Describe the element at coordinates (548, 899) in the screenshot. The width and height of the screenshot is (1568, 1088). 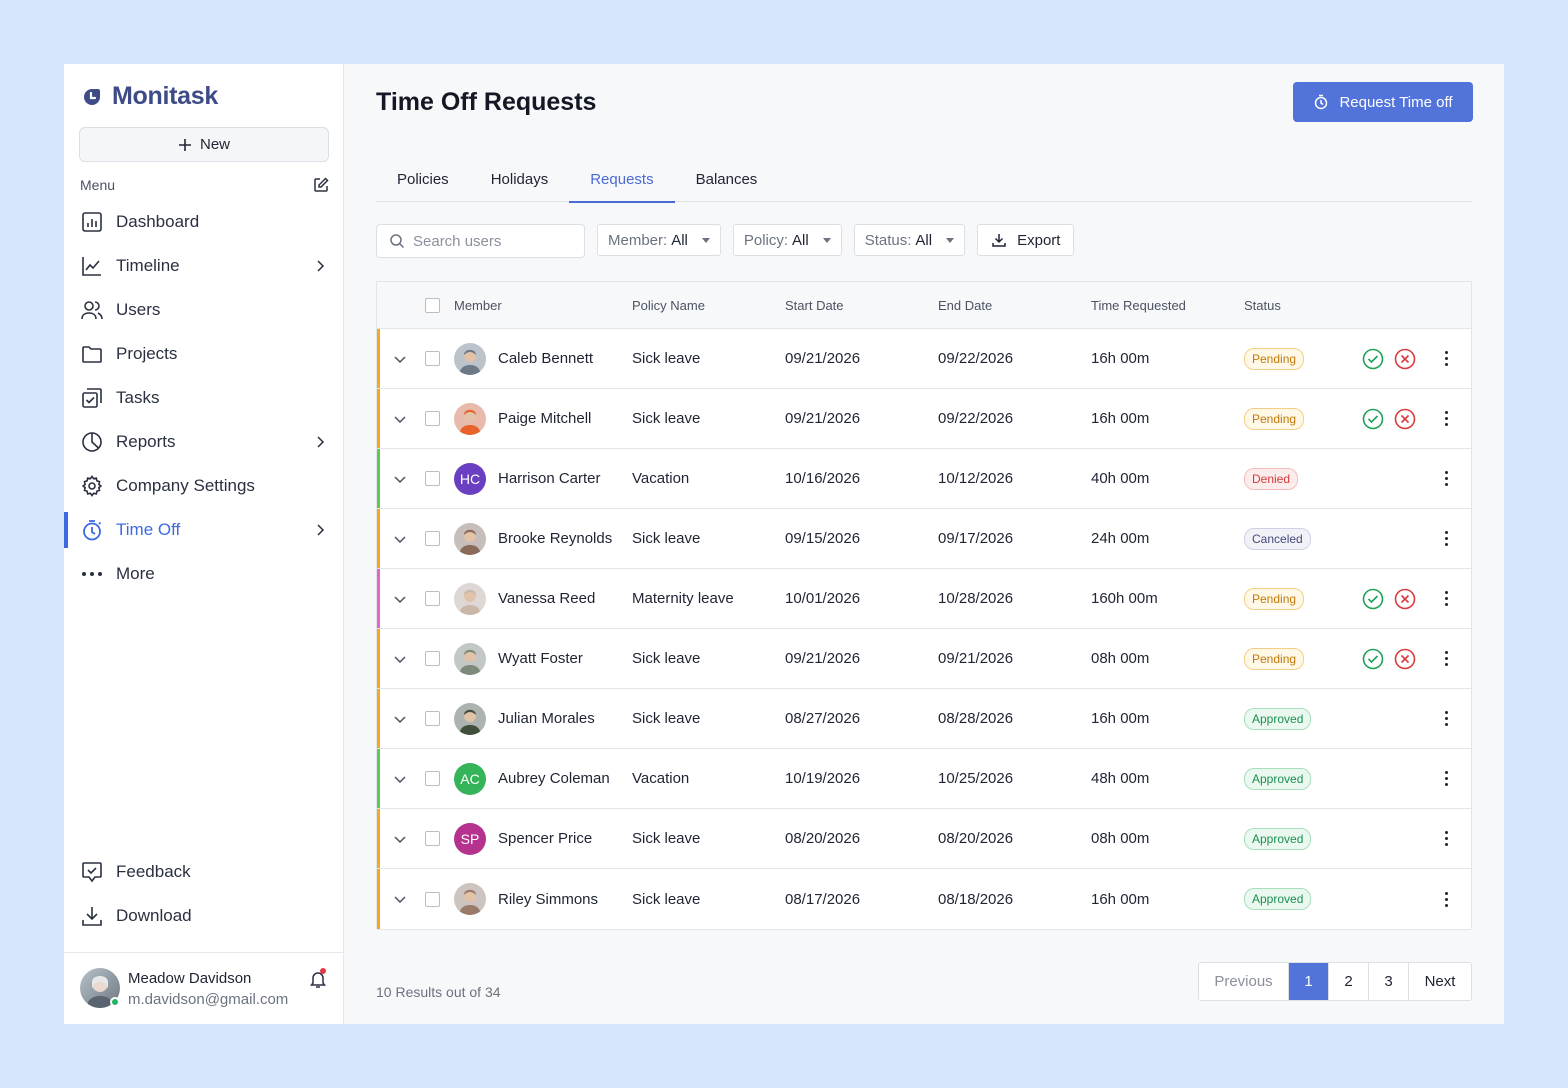
I see `member-name: Riley Simmons` at that location.